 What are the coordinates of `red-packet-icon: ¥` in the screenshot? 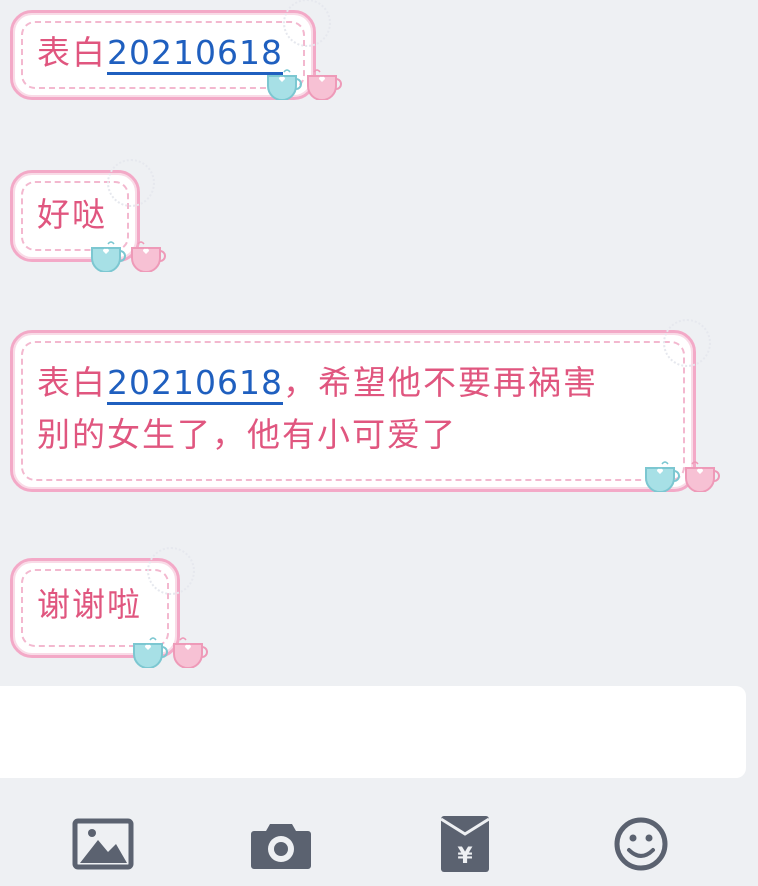 It's located at (465, 844).